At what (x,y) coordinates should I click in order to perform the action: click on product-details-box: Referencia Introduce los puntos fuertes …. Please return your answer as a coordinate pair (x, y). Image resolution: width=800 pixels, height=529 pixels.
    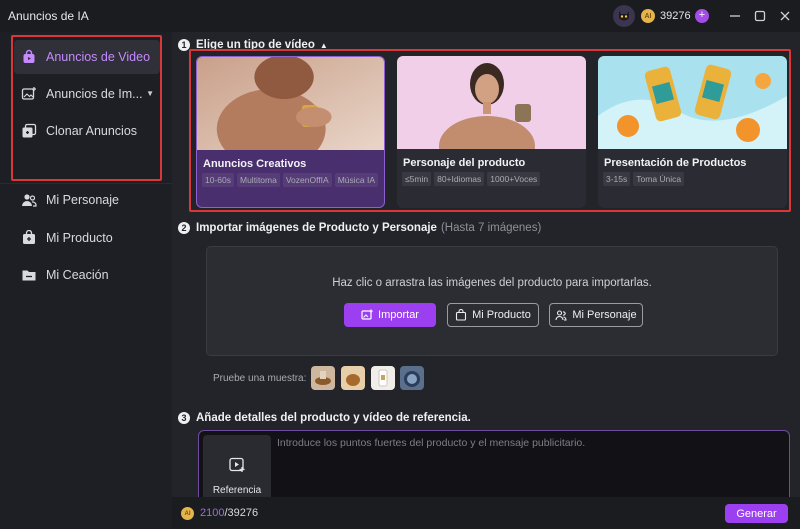
    Looking at the image, I should click on (494, 463).